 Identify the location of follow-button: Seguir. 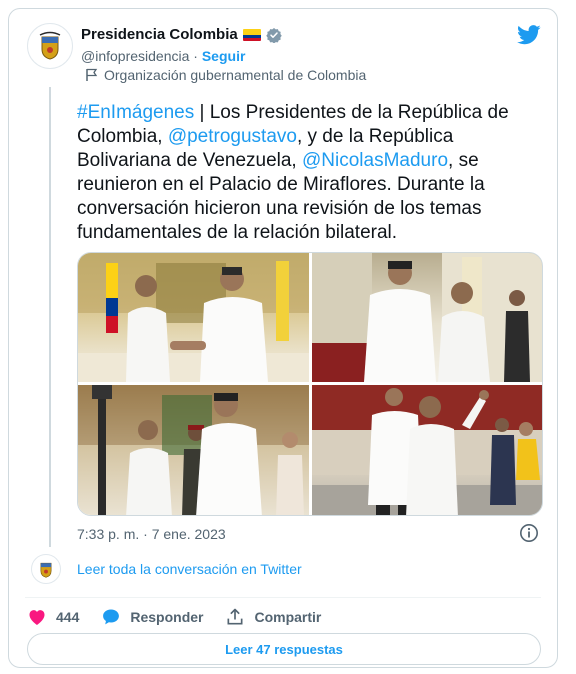
(224, 56).